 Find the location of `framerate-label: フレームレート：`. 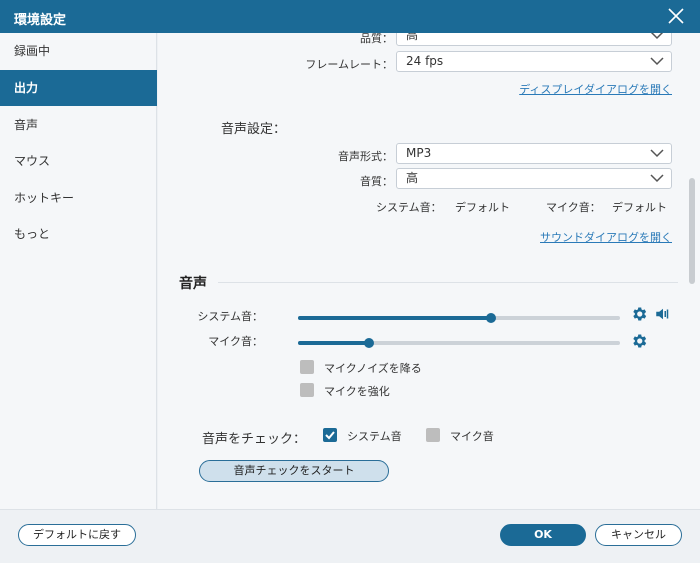

framerate-label: フレームレート： is located at coordinates (349, 64).